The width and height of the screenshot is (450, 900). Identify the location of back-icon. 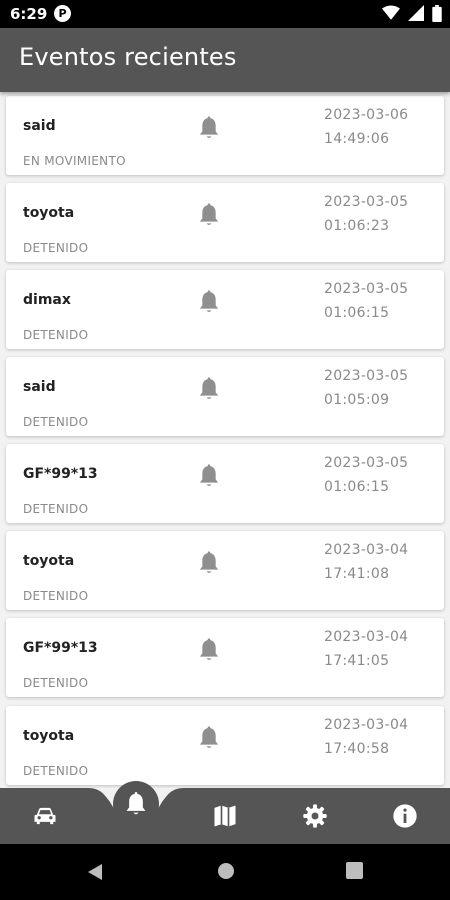
(95, 872).